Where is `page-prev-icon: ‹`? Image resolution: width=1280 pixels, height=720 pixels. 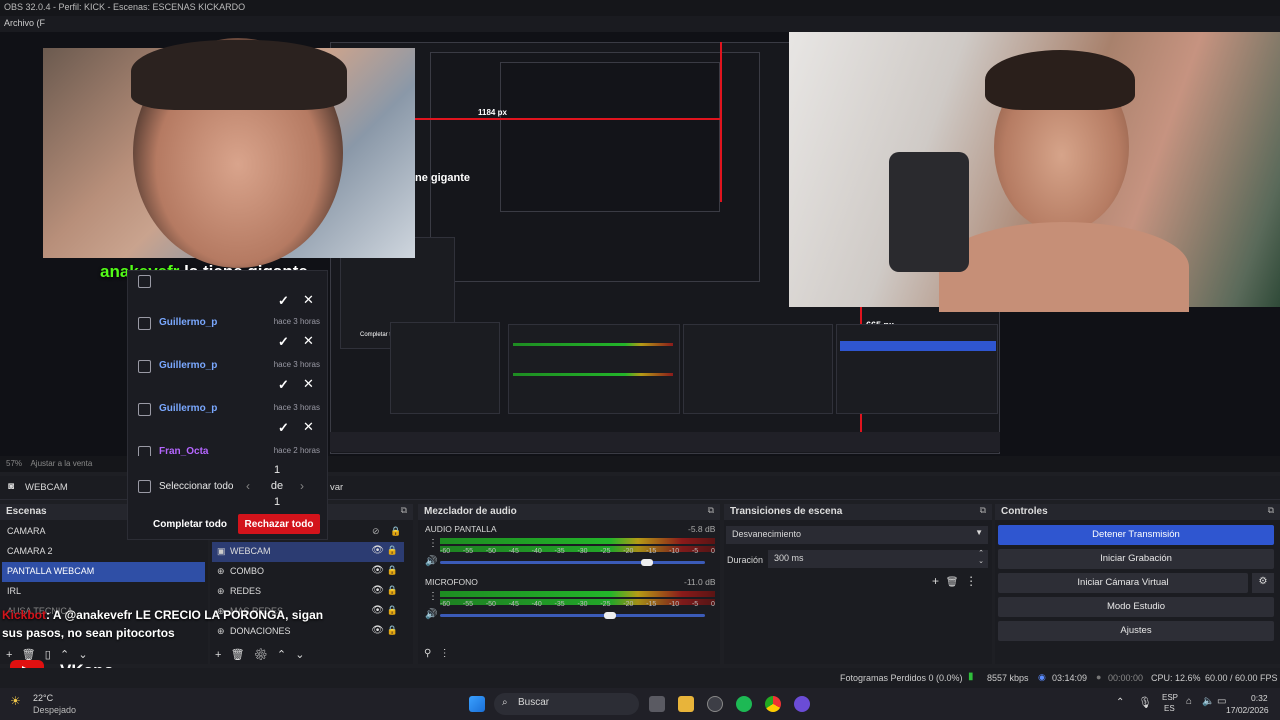
page-prev-icon: ‹ is located at coordinates (248, 486).